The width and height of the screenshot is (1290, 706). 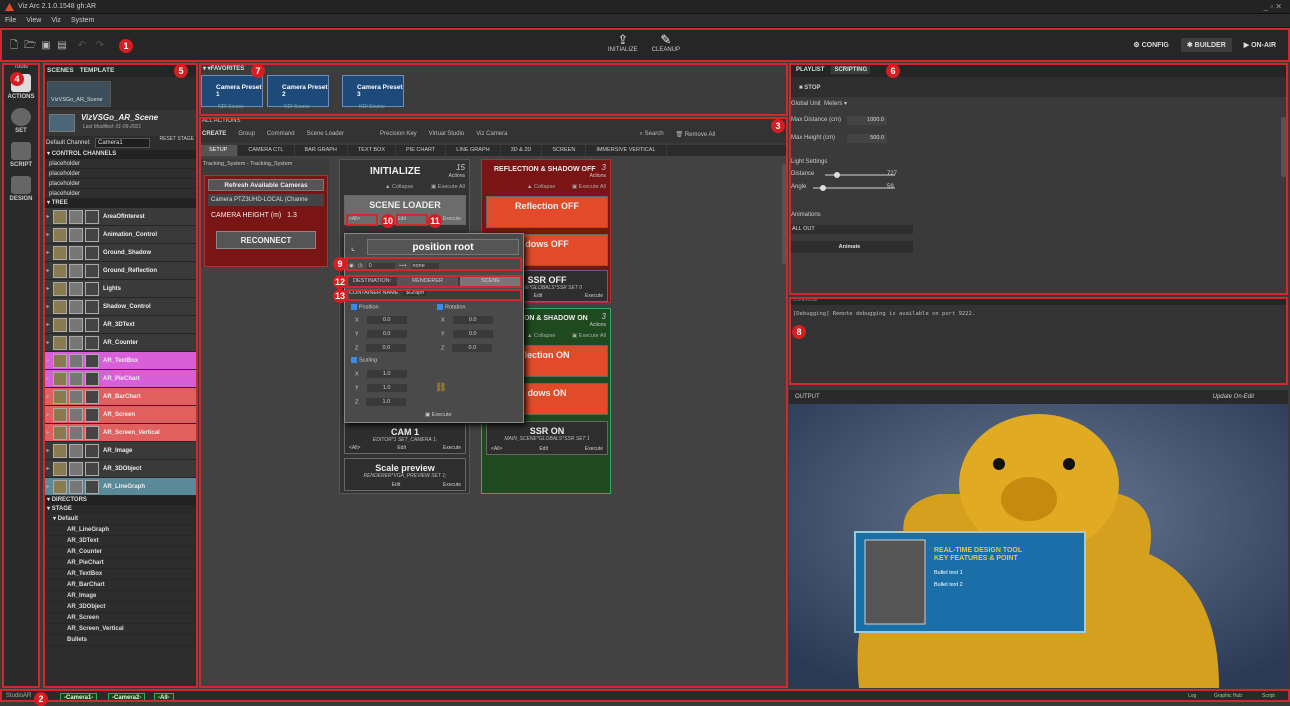 What do you see at coordinates (867, 138) in the screenshot?
I see `max-height-field: 500.0` at bounding box center [867, 138].